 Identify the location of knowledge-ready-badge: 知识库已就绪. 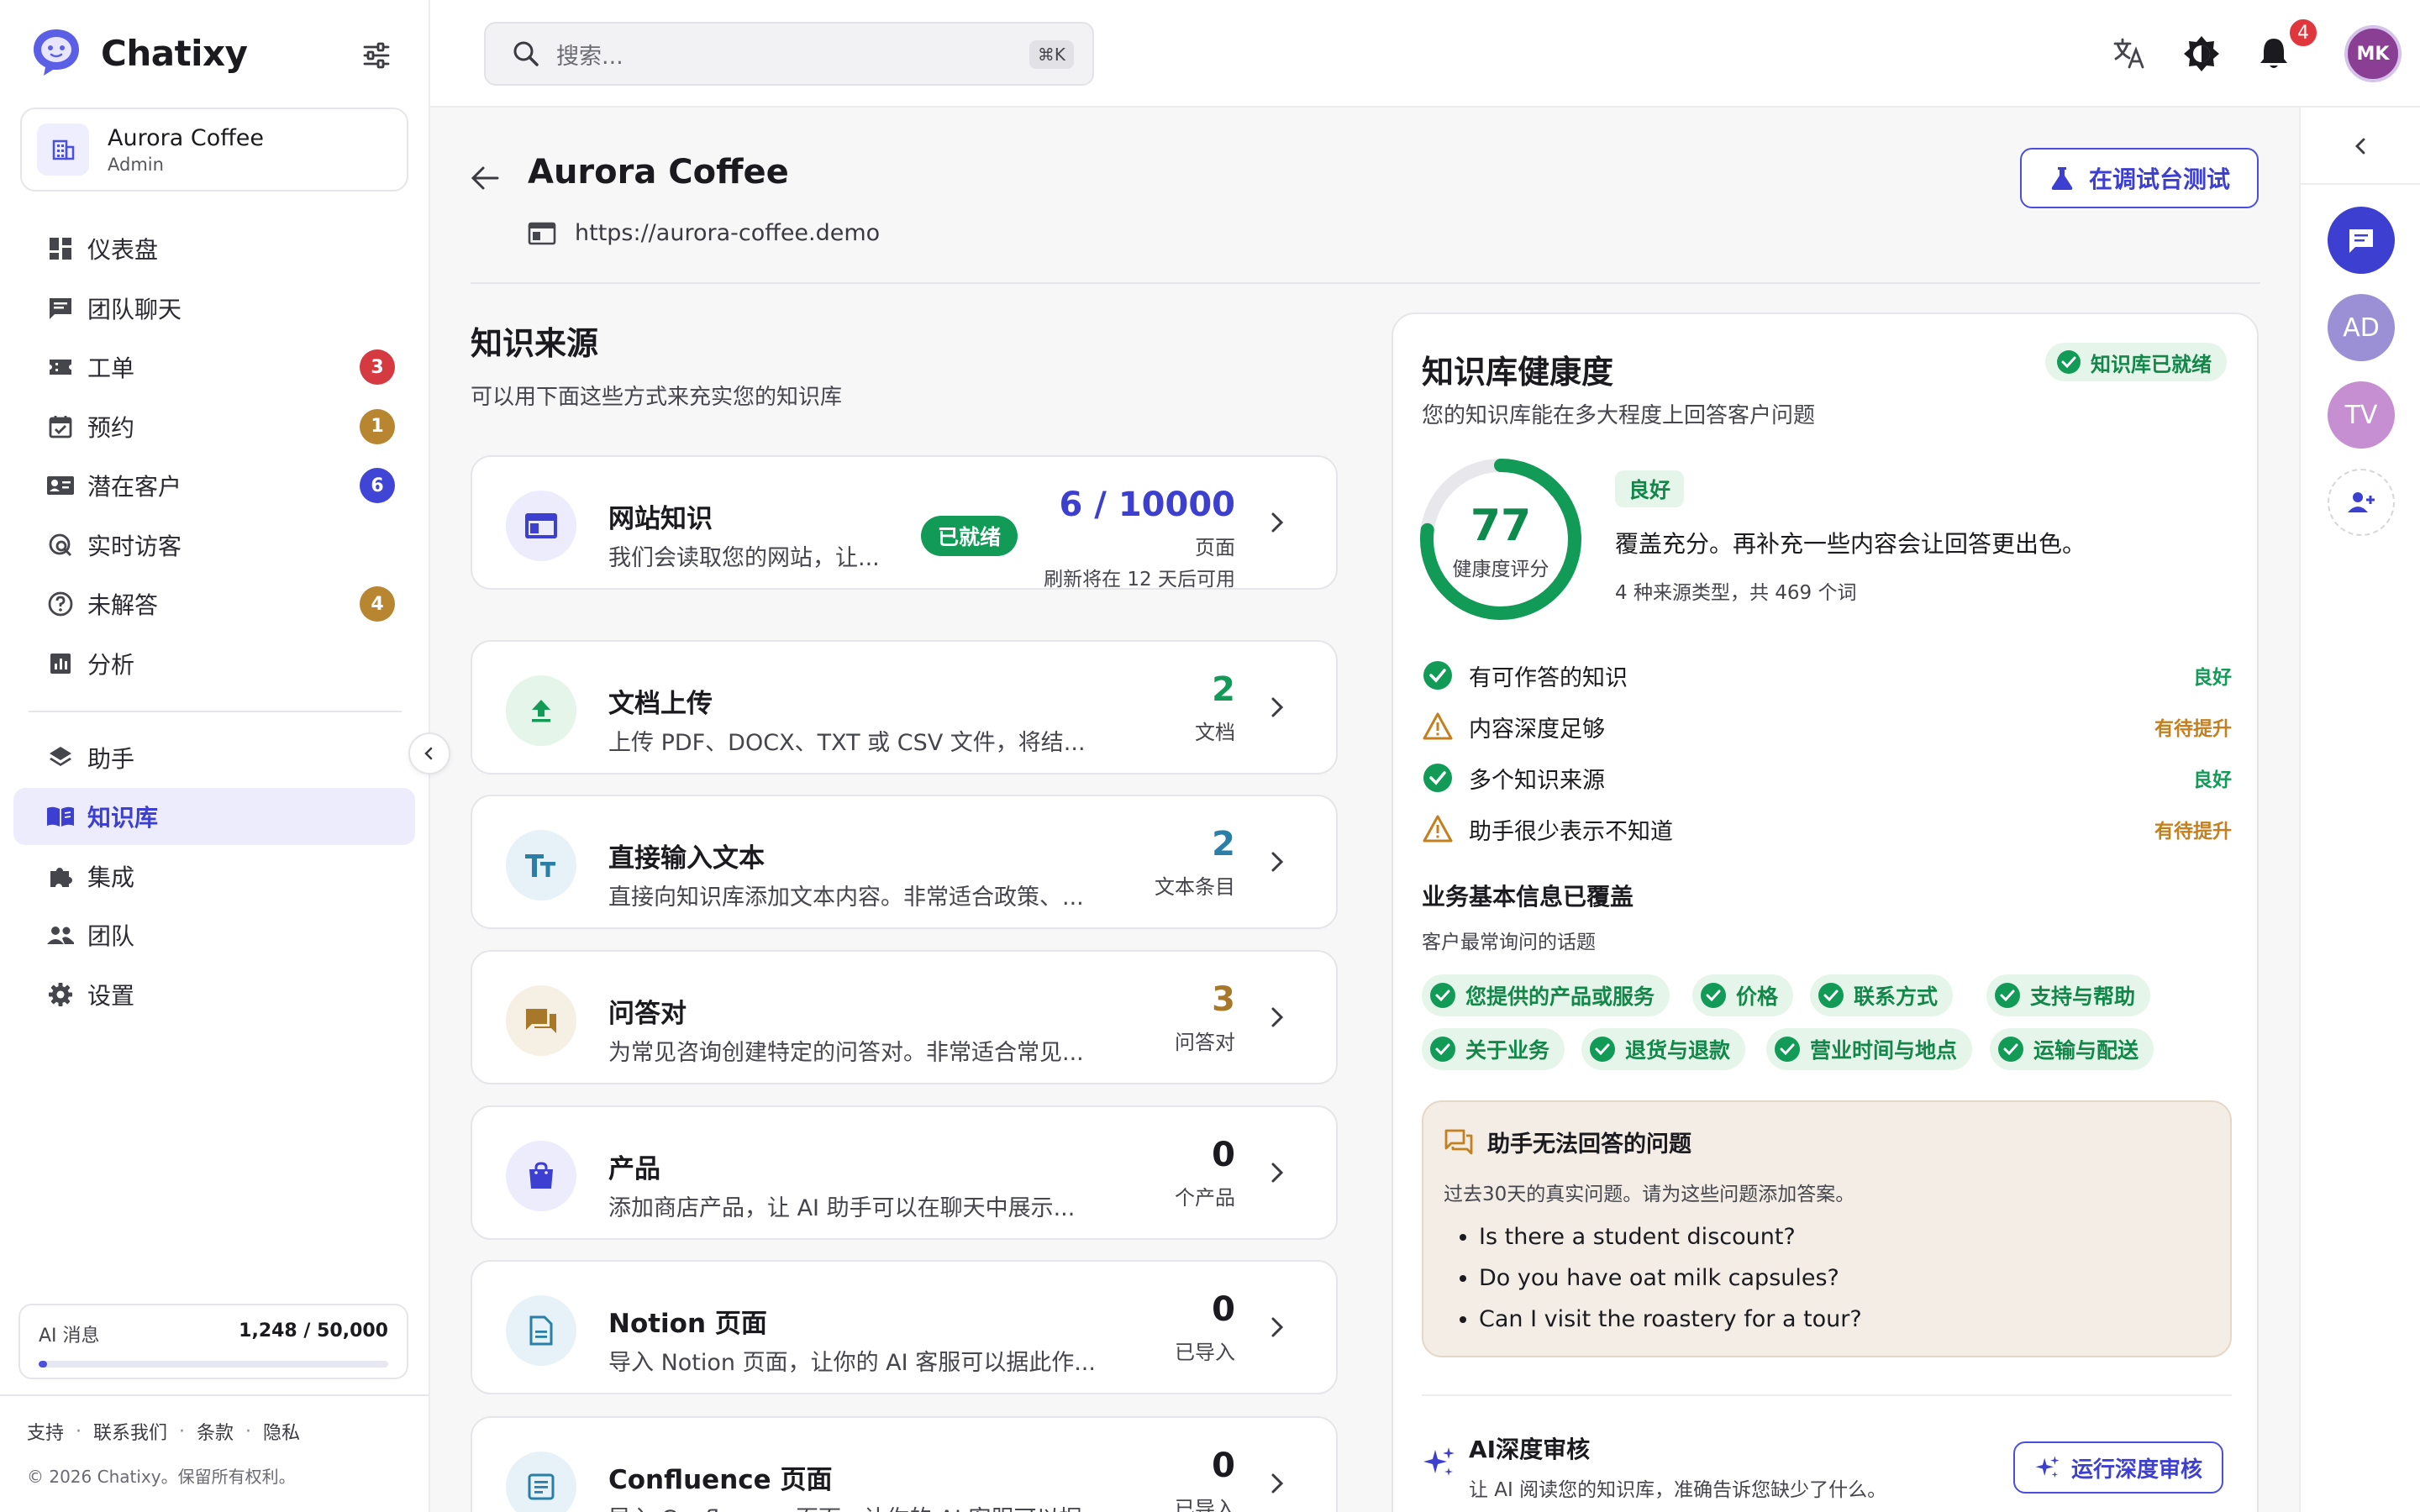
(2136, 362).